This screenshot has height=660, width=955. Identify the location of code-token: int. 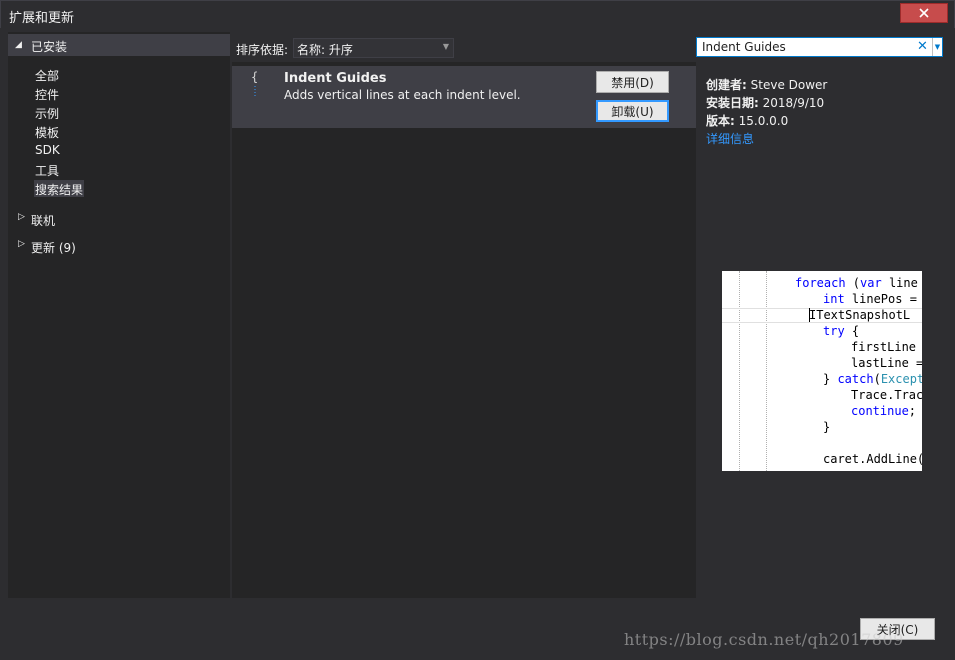
(834, 299).